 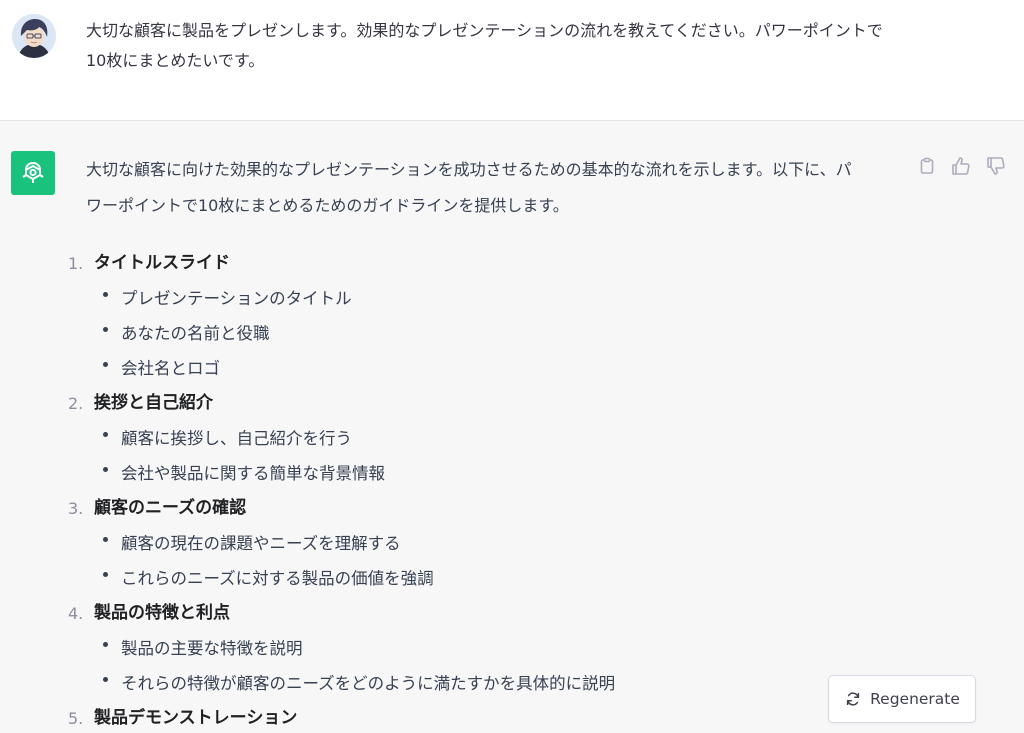 I want to click on regenerate-button: Regenerate, so click(x=902, y=699).